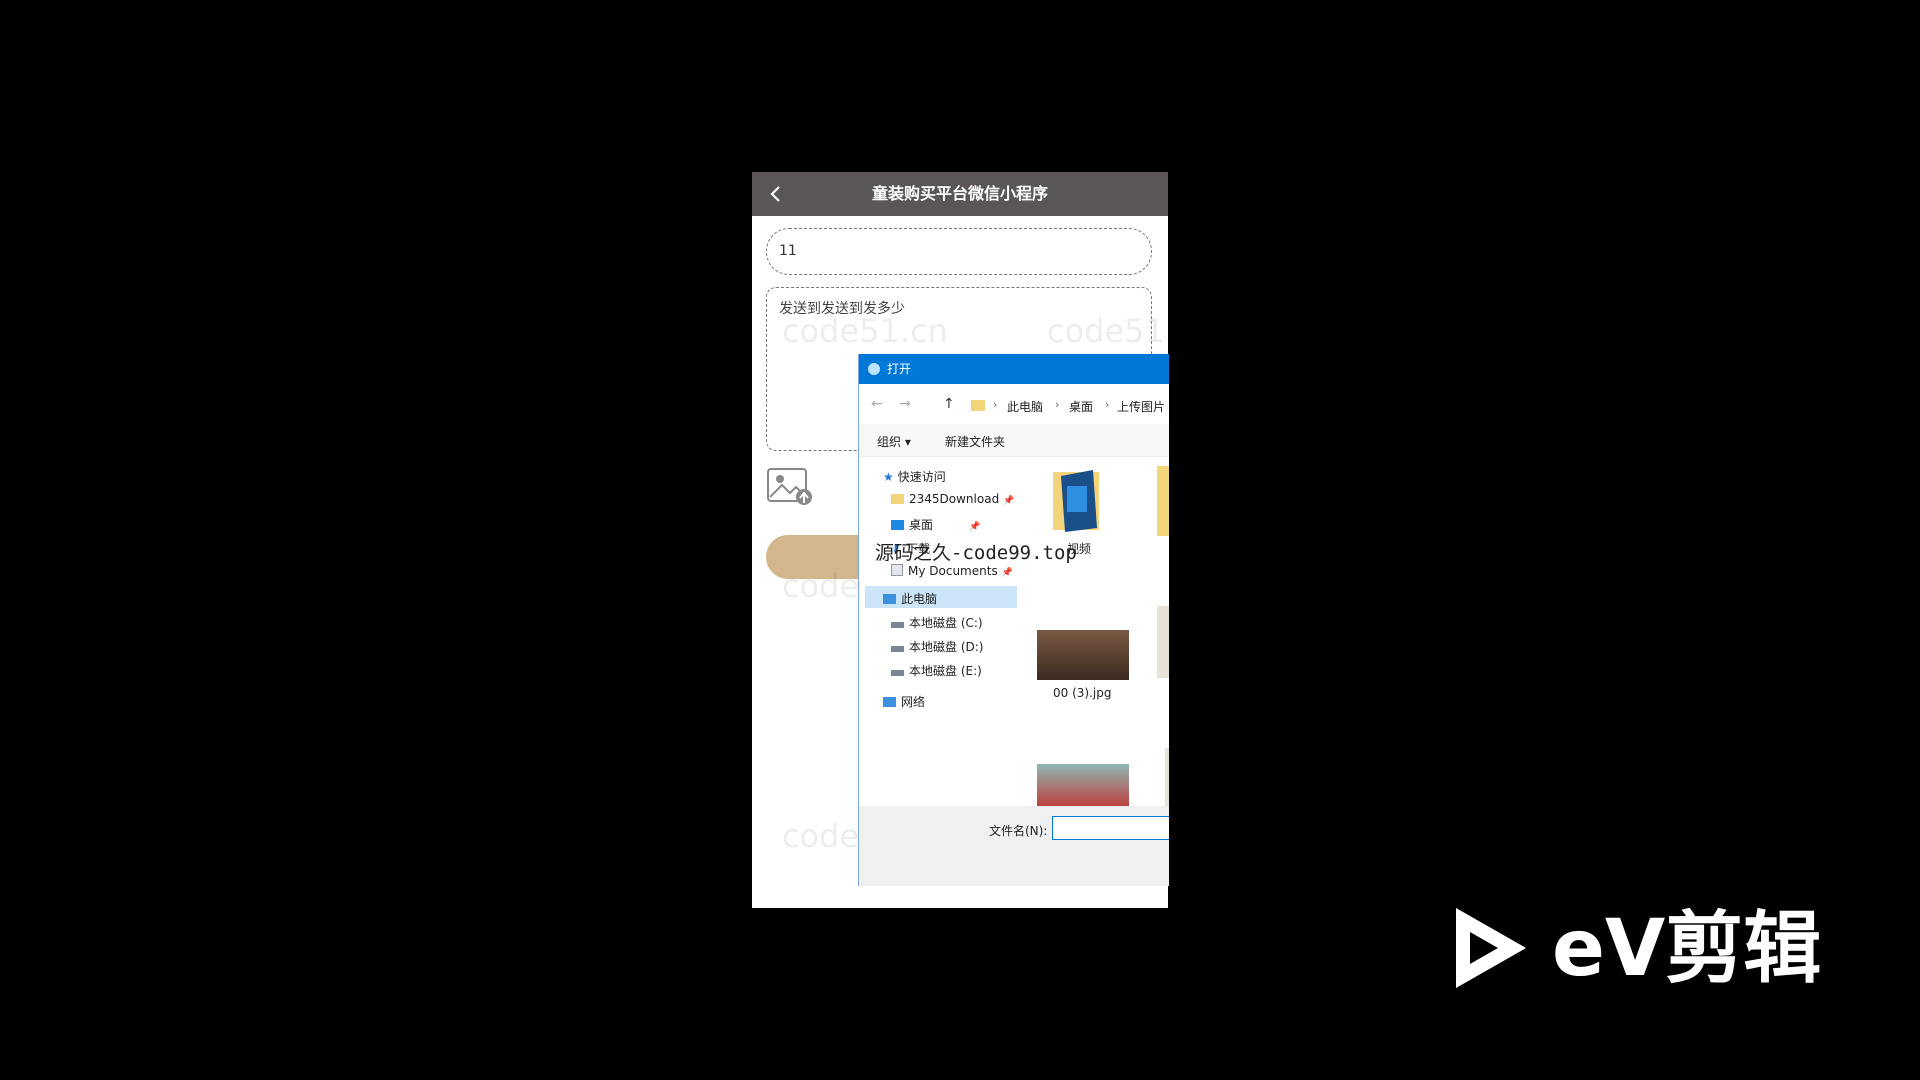 The width and height of the screenshot is (1920, 1080). I want to click on desktop-icon, so click(897, 525).